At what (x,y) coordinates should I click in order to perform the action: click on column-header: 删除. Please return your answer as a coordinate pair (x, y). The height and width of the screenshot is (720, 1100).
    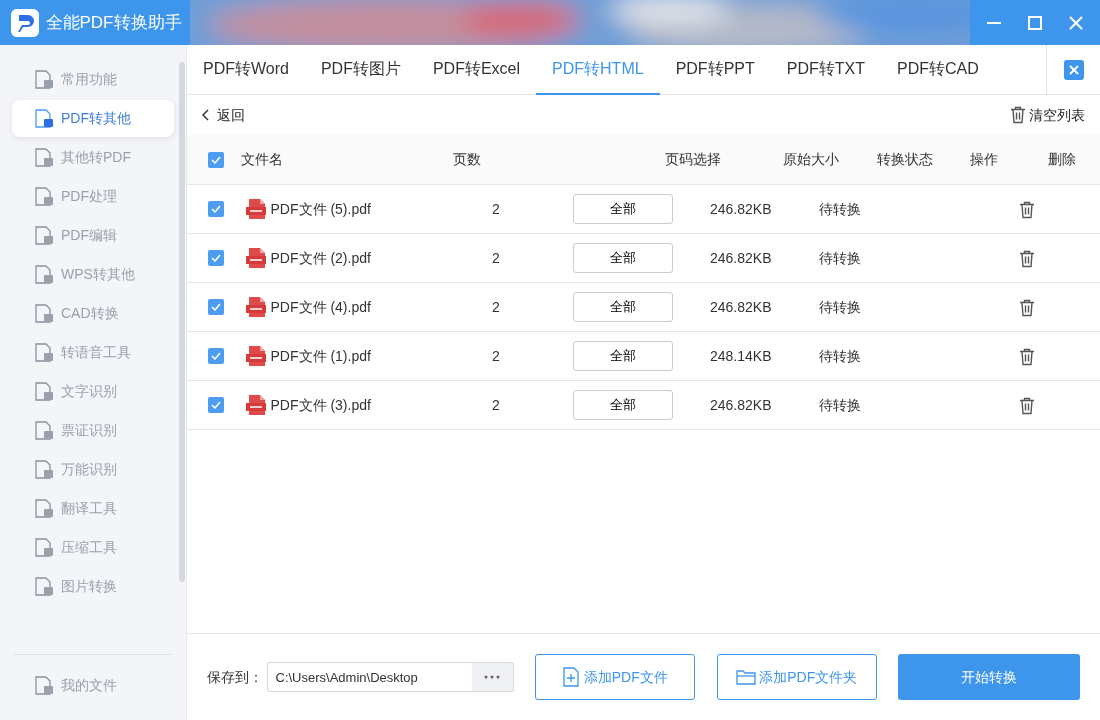
    Looking at the image, I should click on (1062, 159).